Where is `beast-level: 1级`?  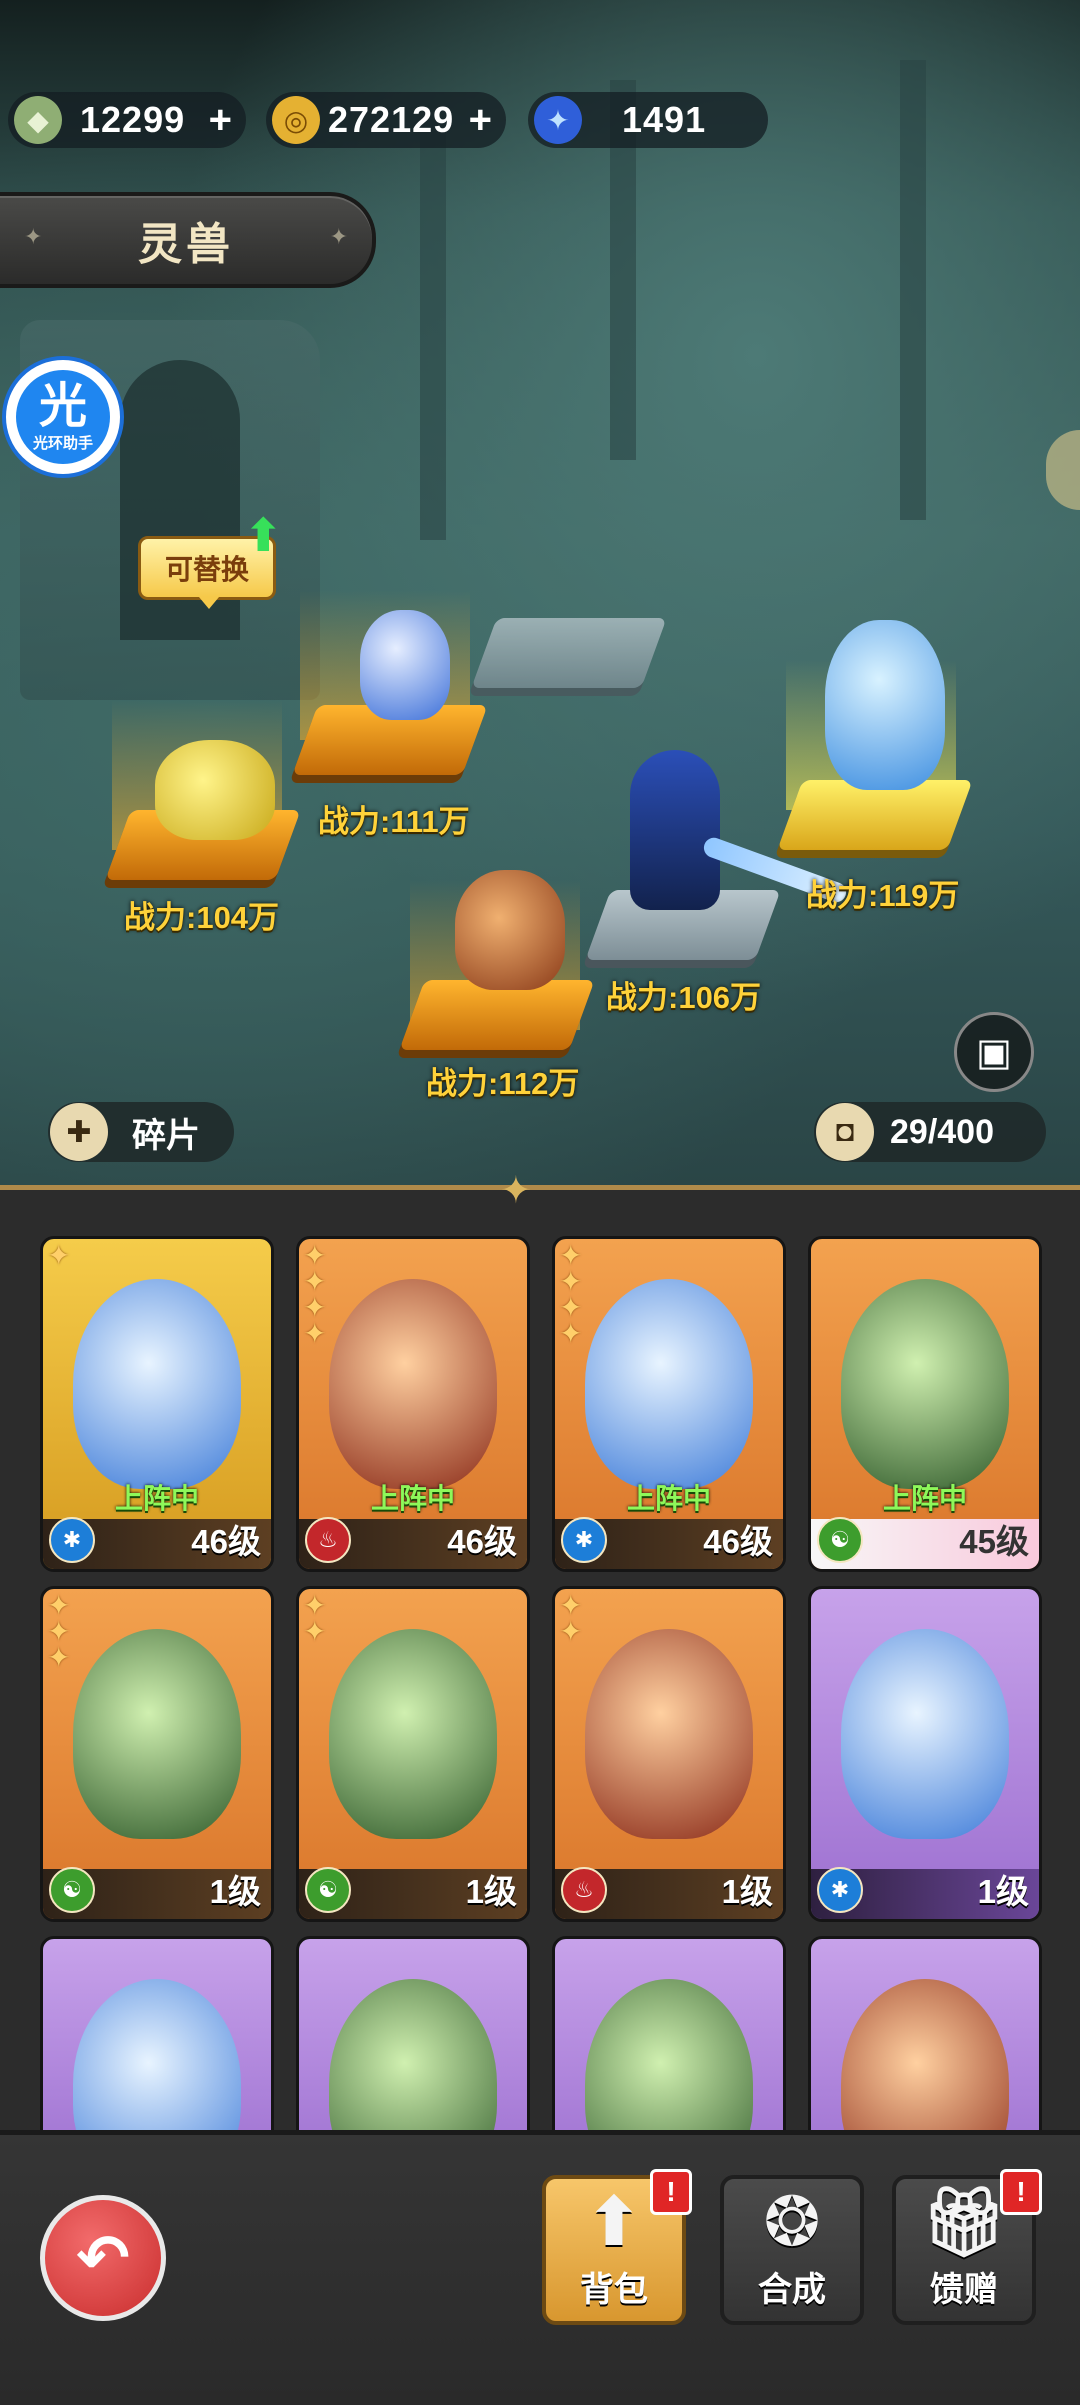
beast-level: 1级 is located at coordinates (235, 1891).